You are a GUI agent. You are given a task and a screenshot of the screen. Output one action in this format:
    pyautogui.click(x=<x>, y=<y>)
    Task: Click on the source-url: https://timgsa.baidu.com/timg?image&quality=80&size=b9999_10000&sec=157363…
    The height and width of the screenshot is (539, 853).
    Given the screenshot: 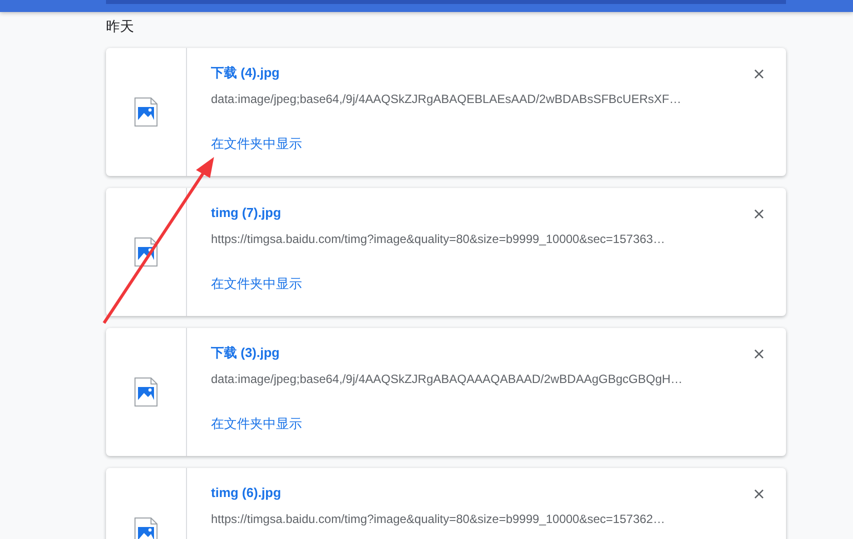 What is the action you would take?
    pyautogui.click(x=438, y=239)
    